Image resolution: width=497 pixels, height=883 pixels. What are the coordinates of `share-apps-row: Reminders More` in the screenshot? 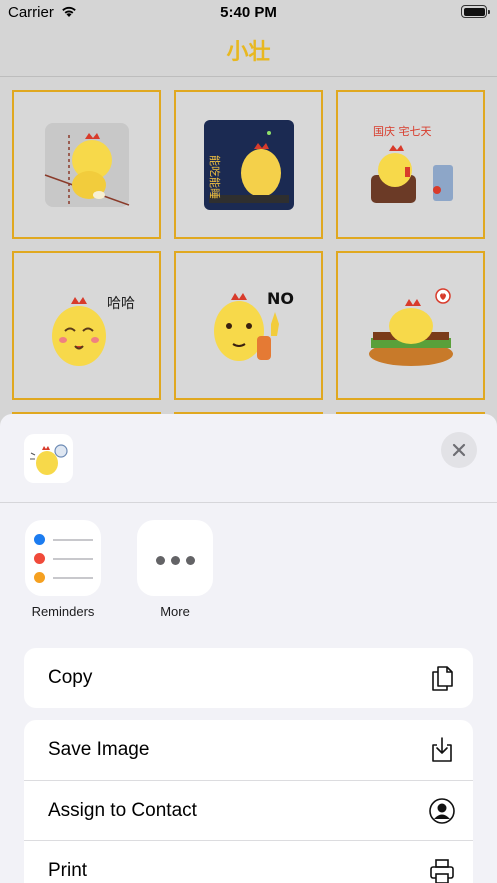 It's located at (248, 575).